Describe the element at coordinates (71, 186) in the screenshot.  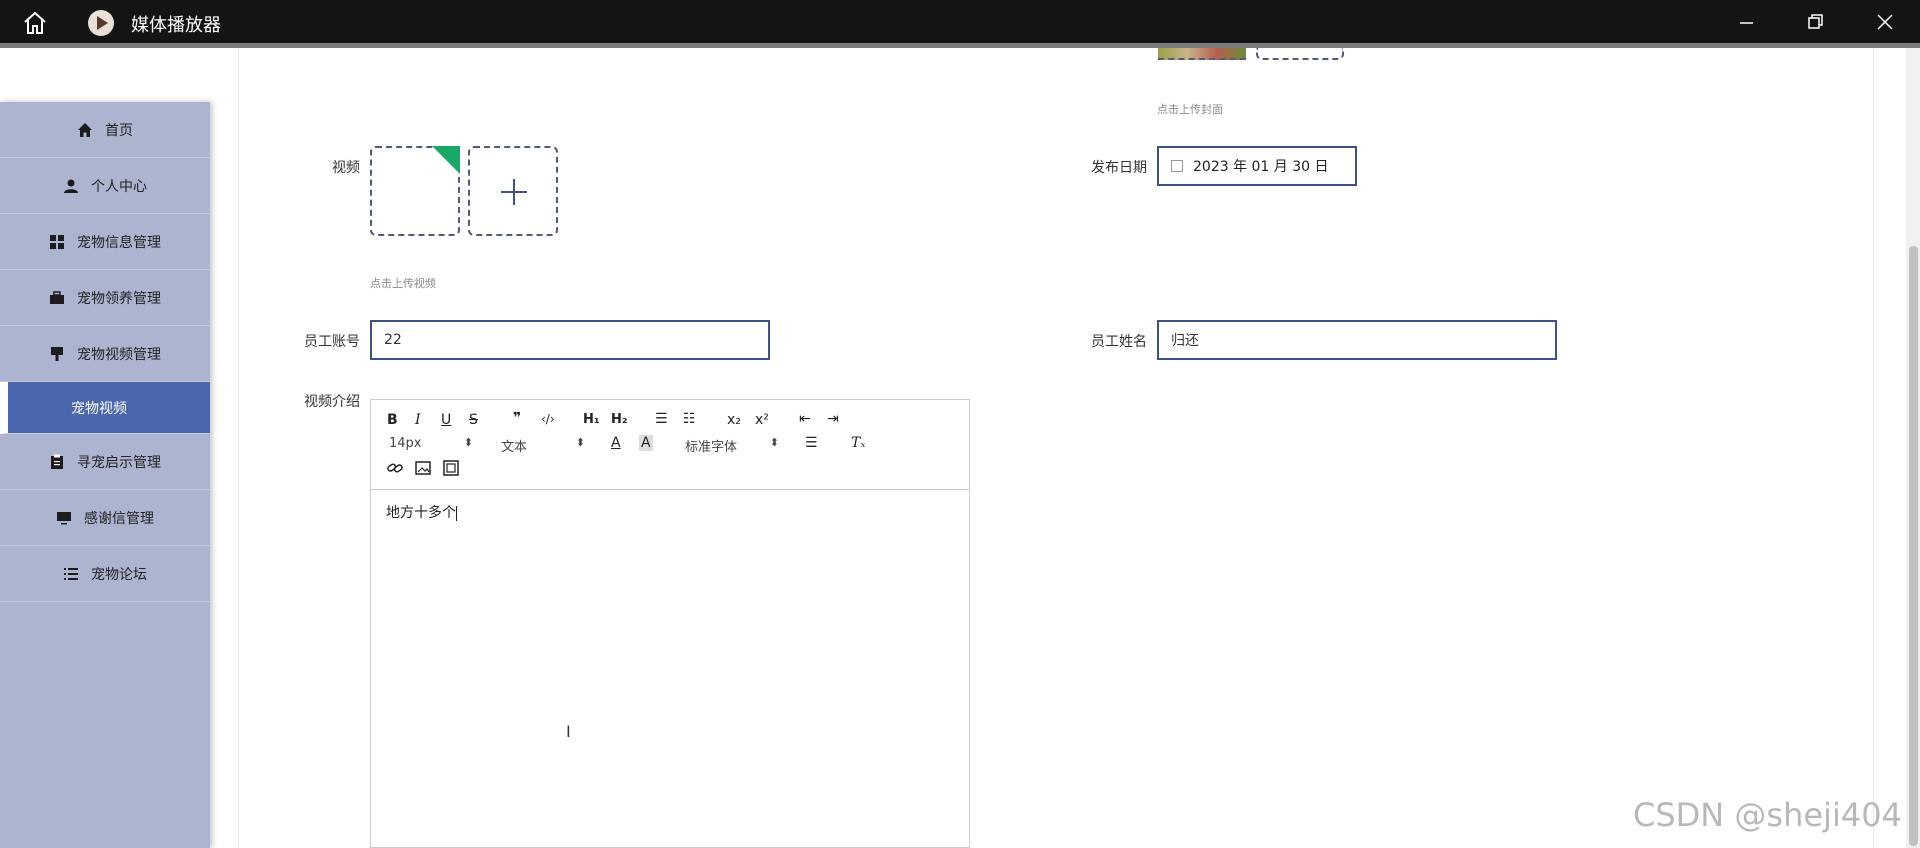
I see `user-icon` at that location.